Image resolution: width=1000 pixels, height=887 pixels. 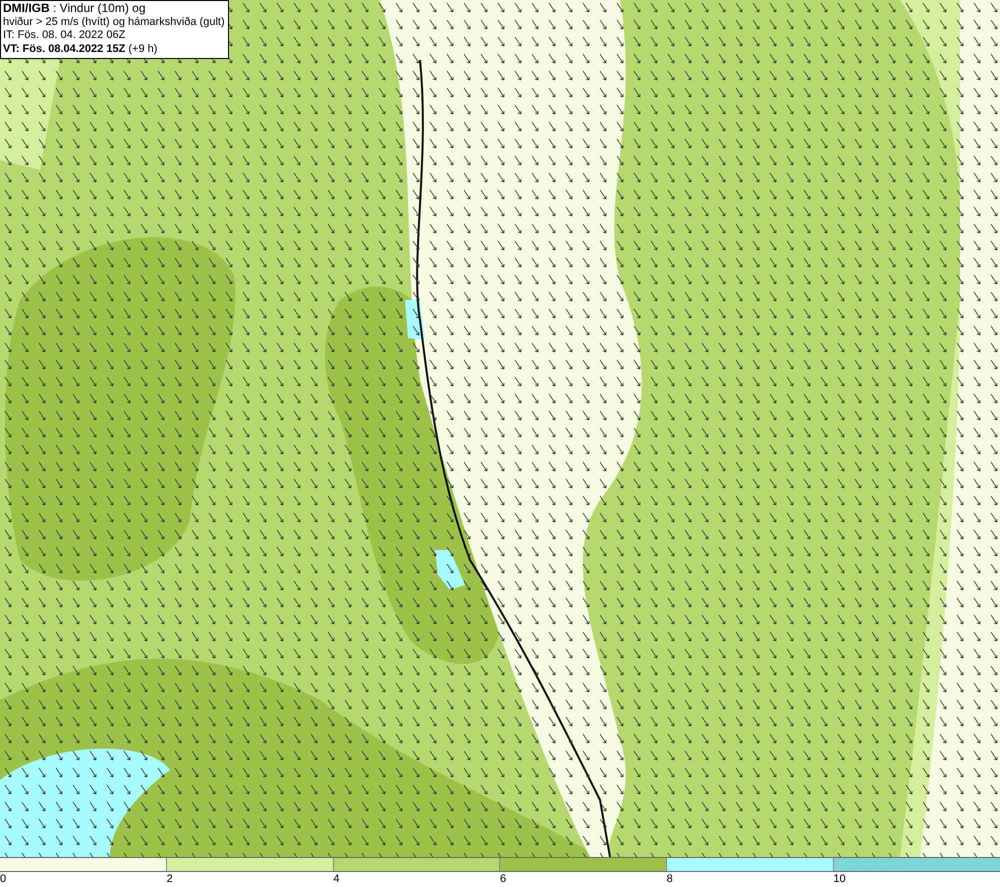 What do you see at coordinates (169, 879) in the screenshot?
I see `scale-label: 2` at bounding box center [169, 879].